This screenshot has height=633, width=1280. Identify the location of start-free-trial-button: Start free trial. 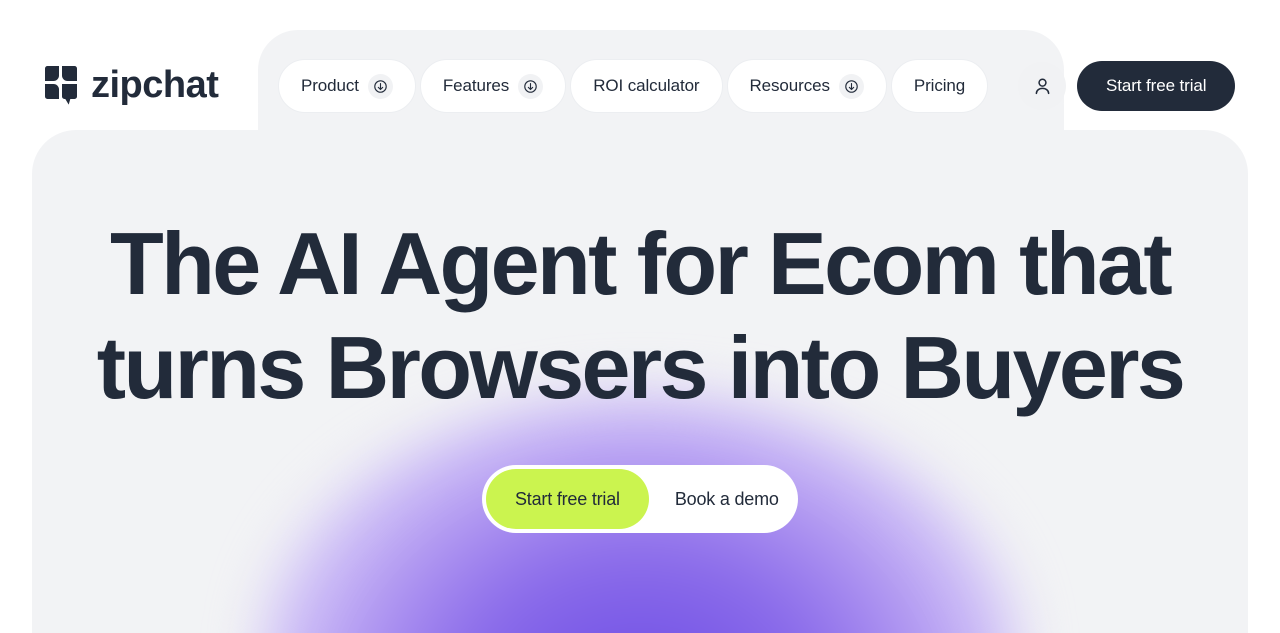
(567, 499).